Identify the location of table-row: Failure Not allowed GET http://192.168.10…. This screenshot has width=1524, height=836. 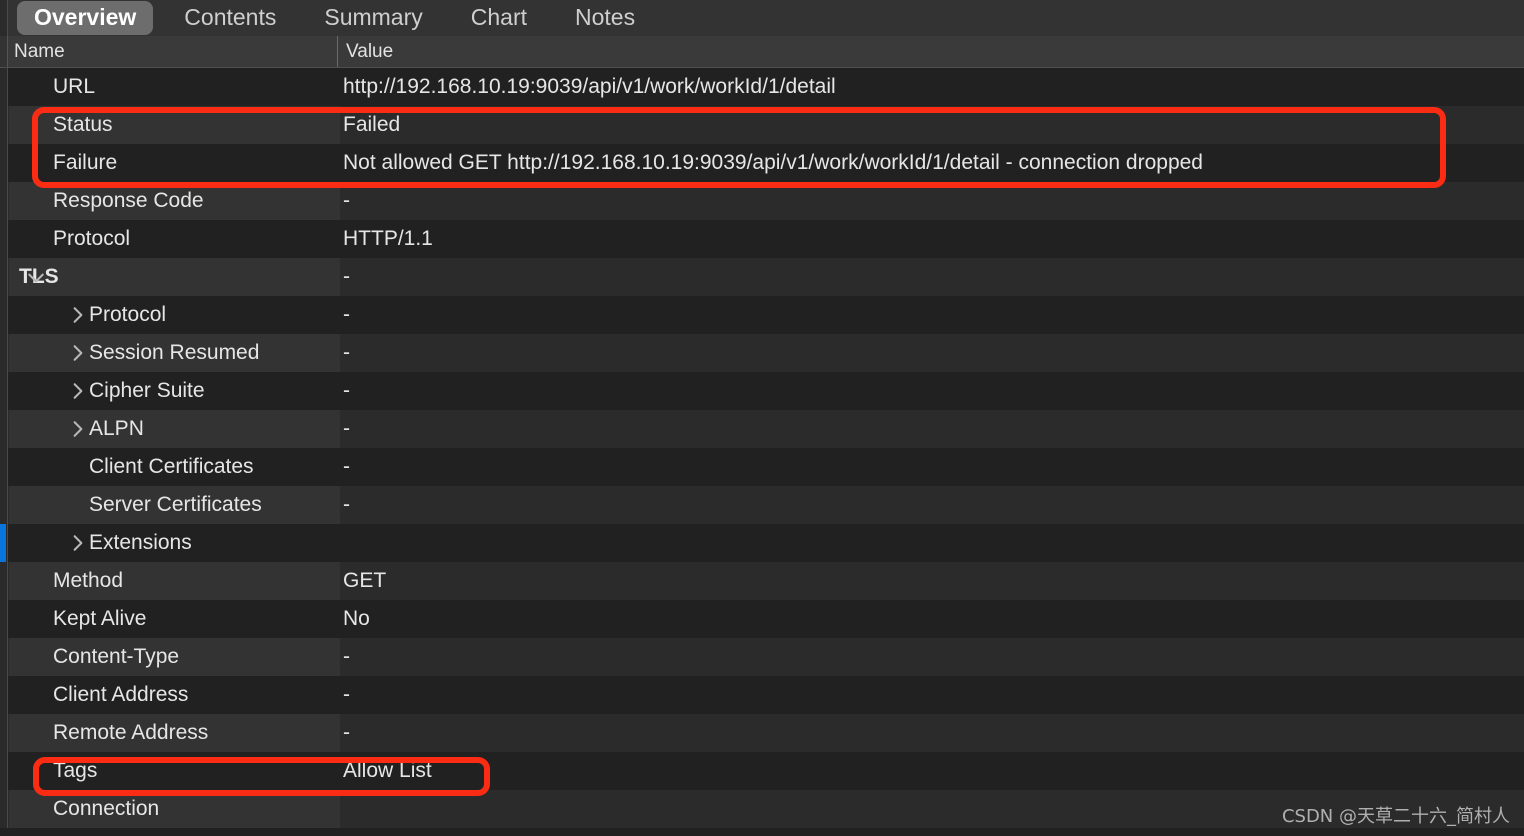
(762, 163).